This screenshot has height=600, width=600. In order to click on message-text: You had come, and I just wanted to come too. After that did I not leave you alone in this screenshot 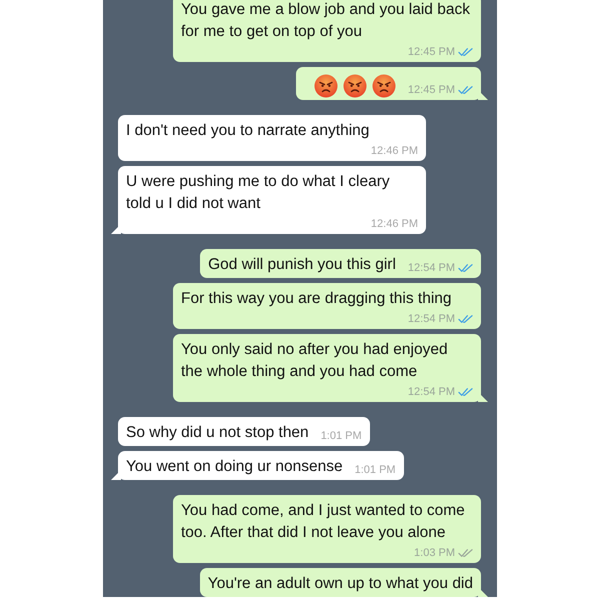, I will do `click(323, 522)`.